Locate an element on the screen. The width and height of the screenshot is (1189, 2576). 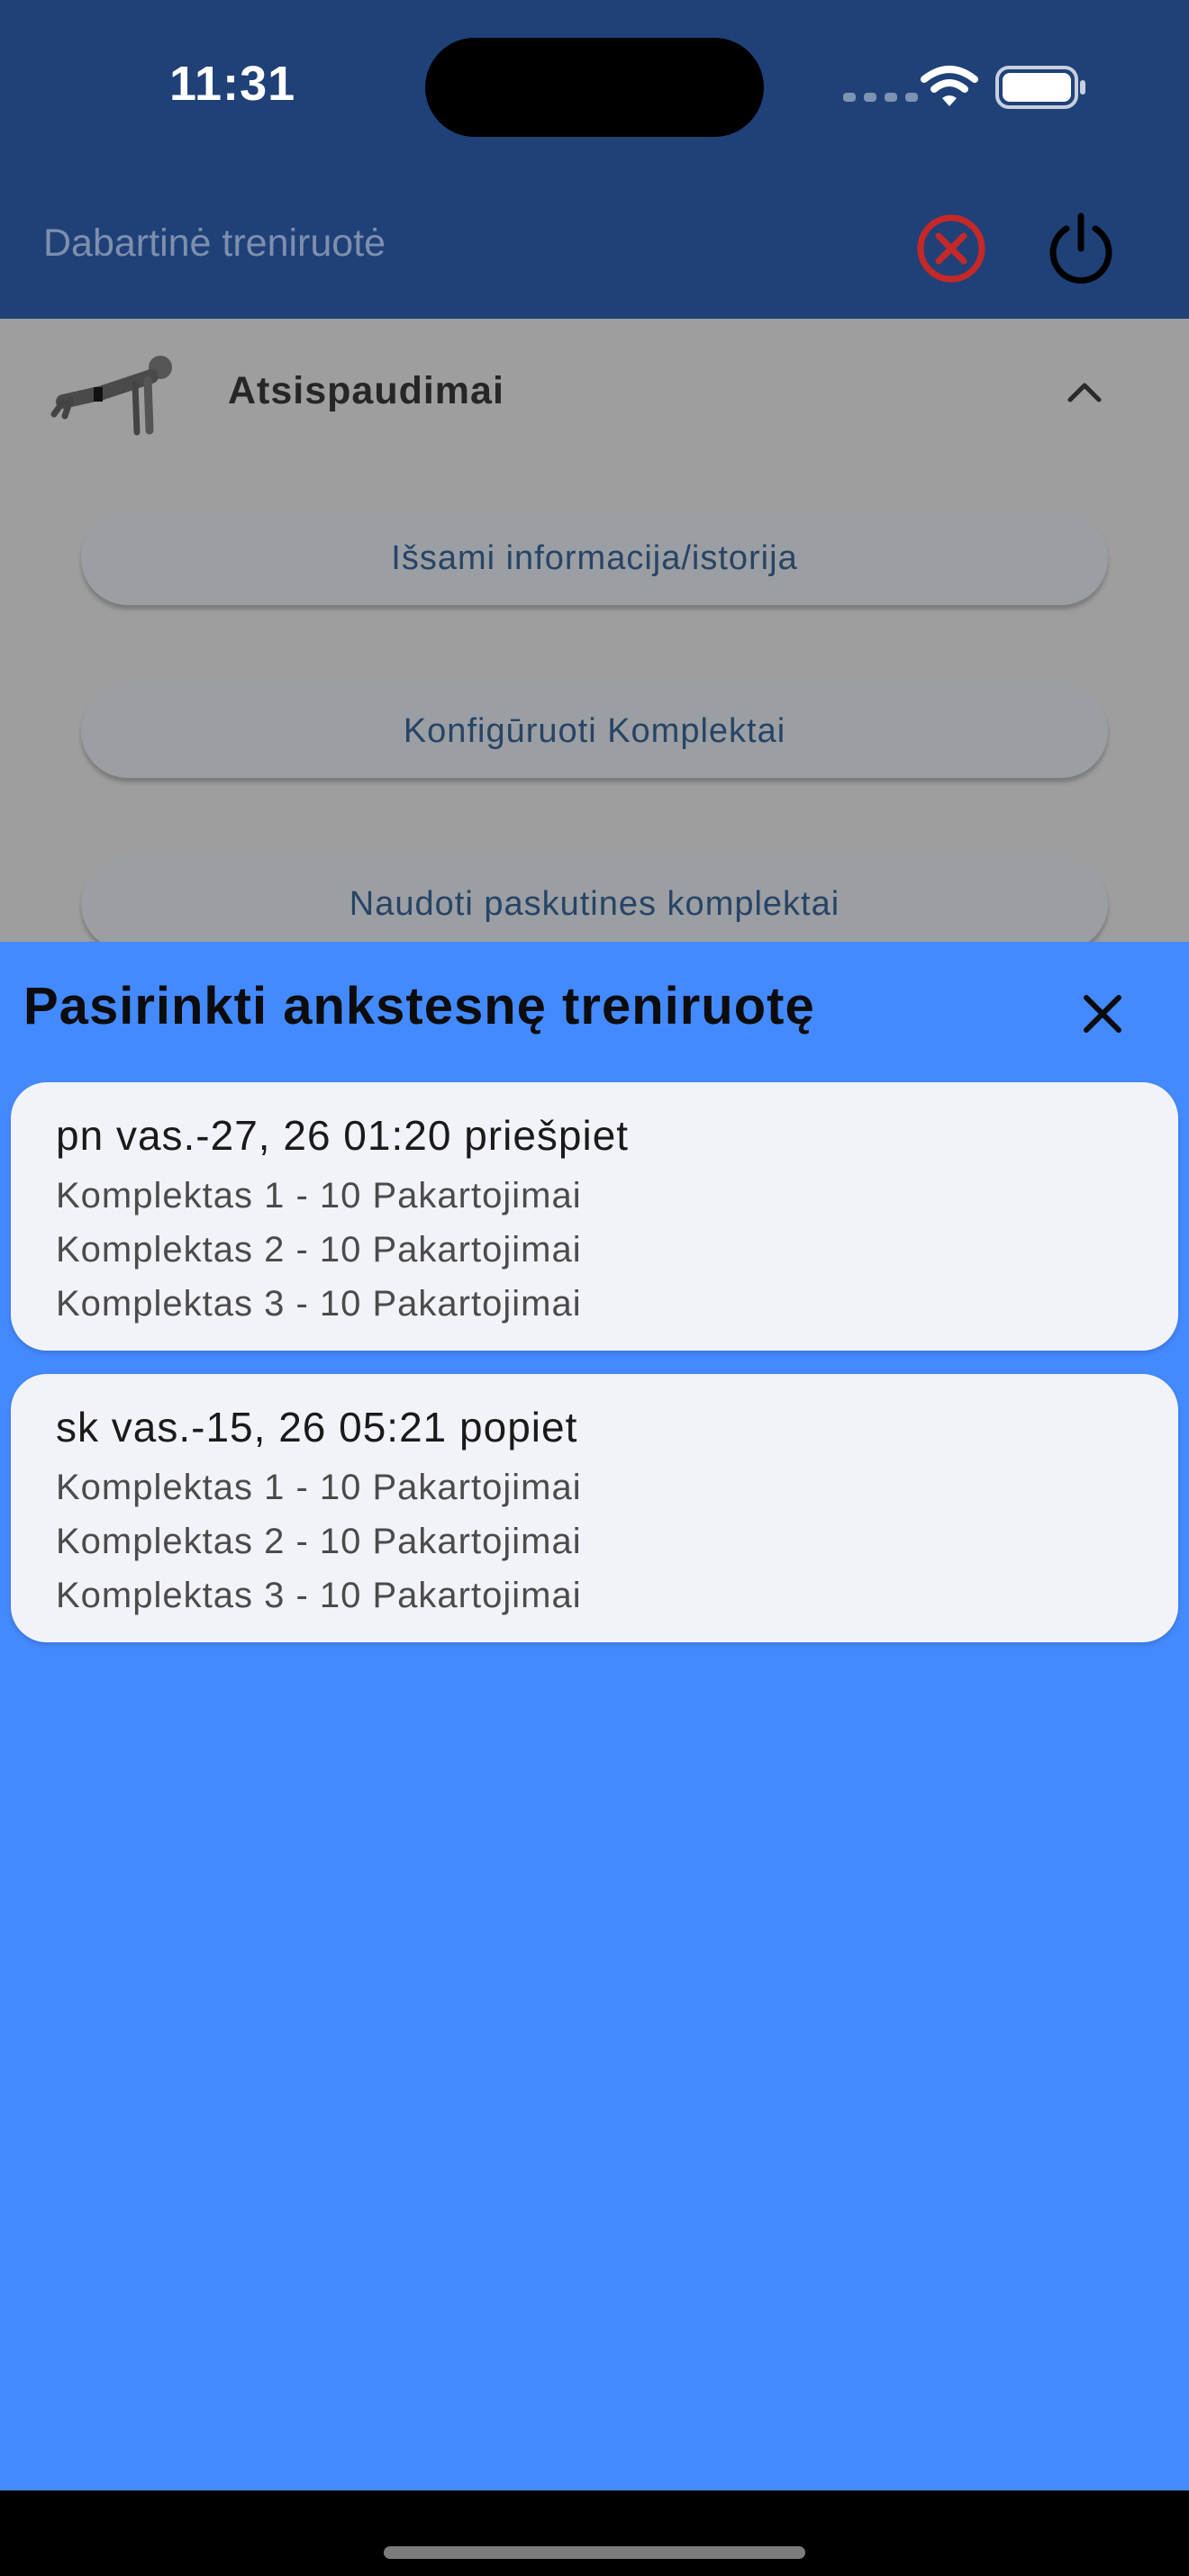
details-history-button: Išsami informacija/istorija is located at coordinates (594, 558).